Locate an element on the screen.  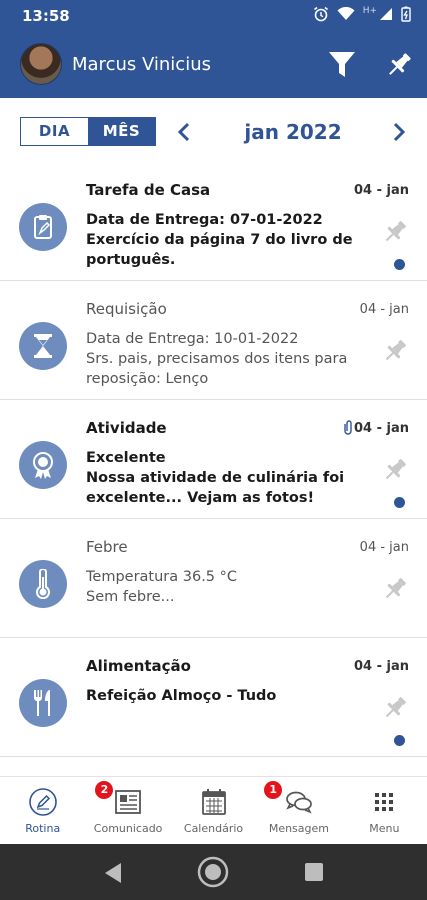
filter-icon is located at coordinates (342, 65).